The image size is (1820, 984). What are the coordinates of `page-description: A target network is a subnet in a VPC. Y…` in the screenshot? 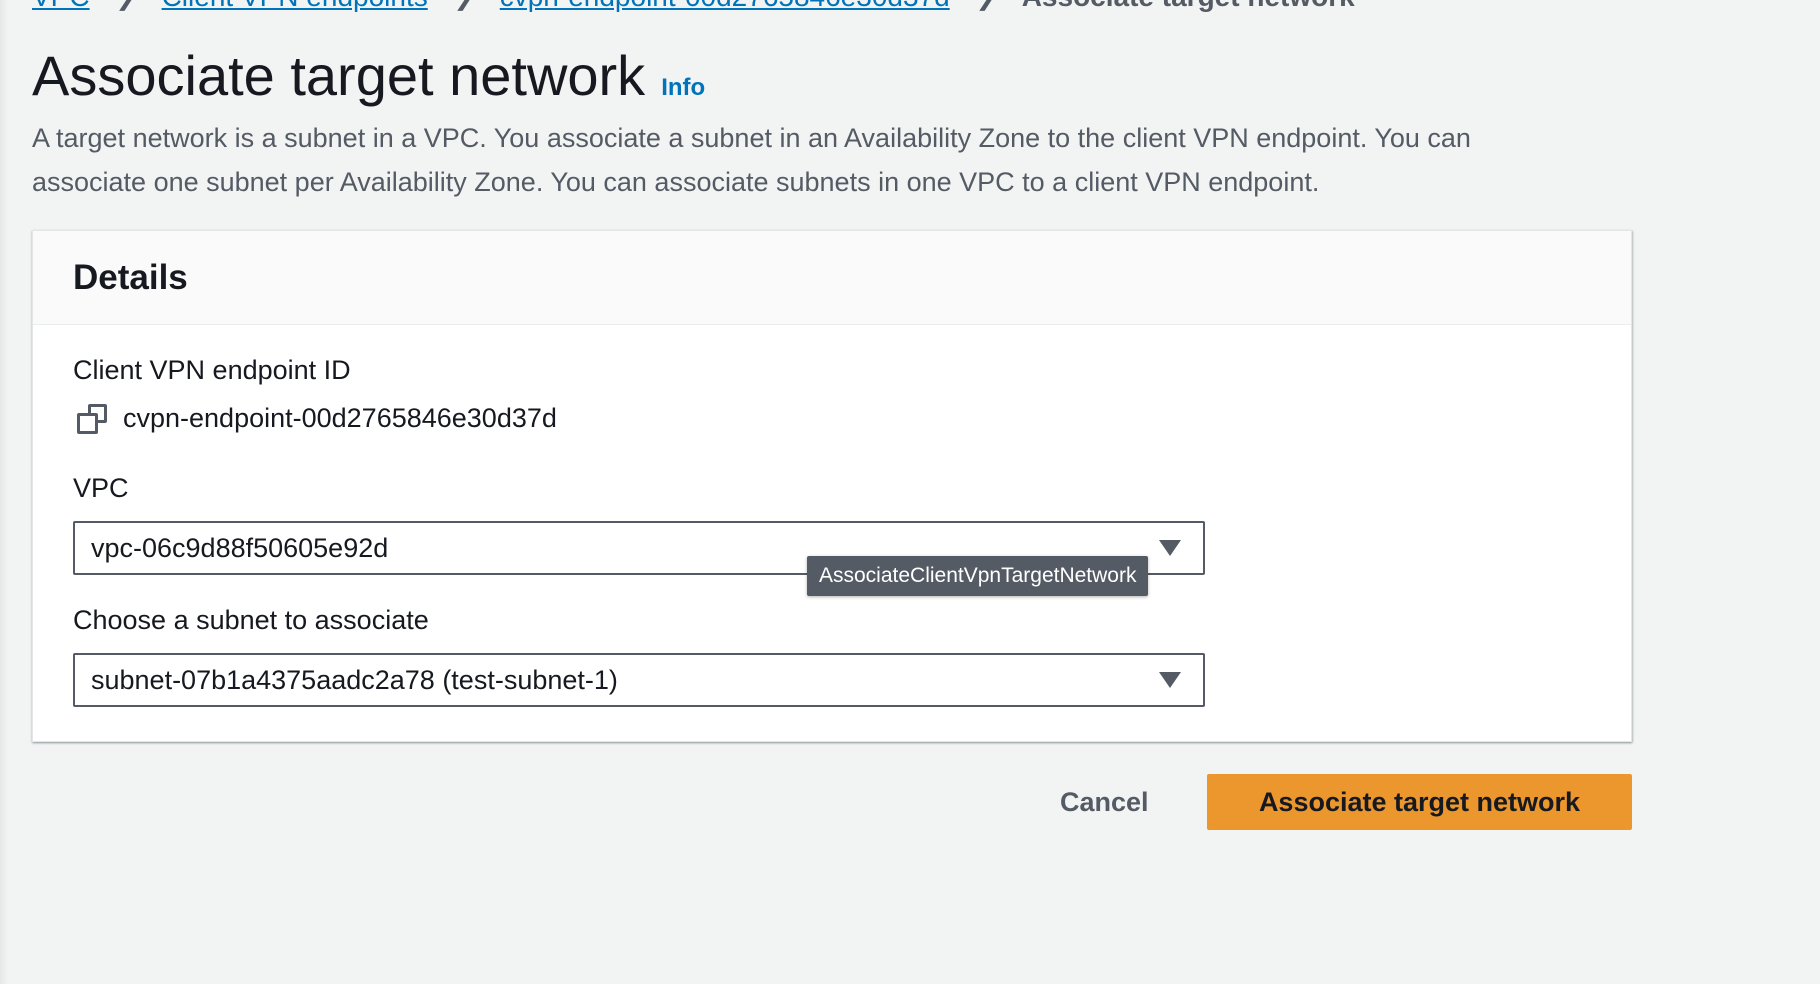 It's located at (751, 160).